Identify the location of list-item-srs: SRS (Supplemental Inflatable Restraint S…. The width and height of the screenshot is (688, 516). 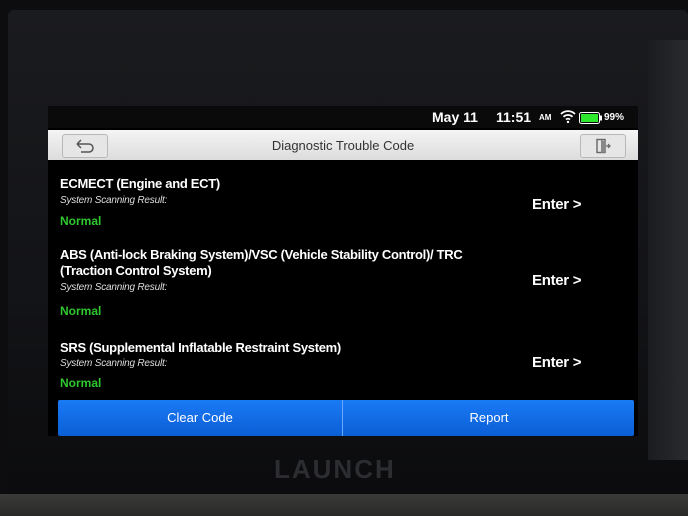
(343, 367).